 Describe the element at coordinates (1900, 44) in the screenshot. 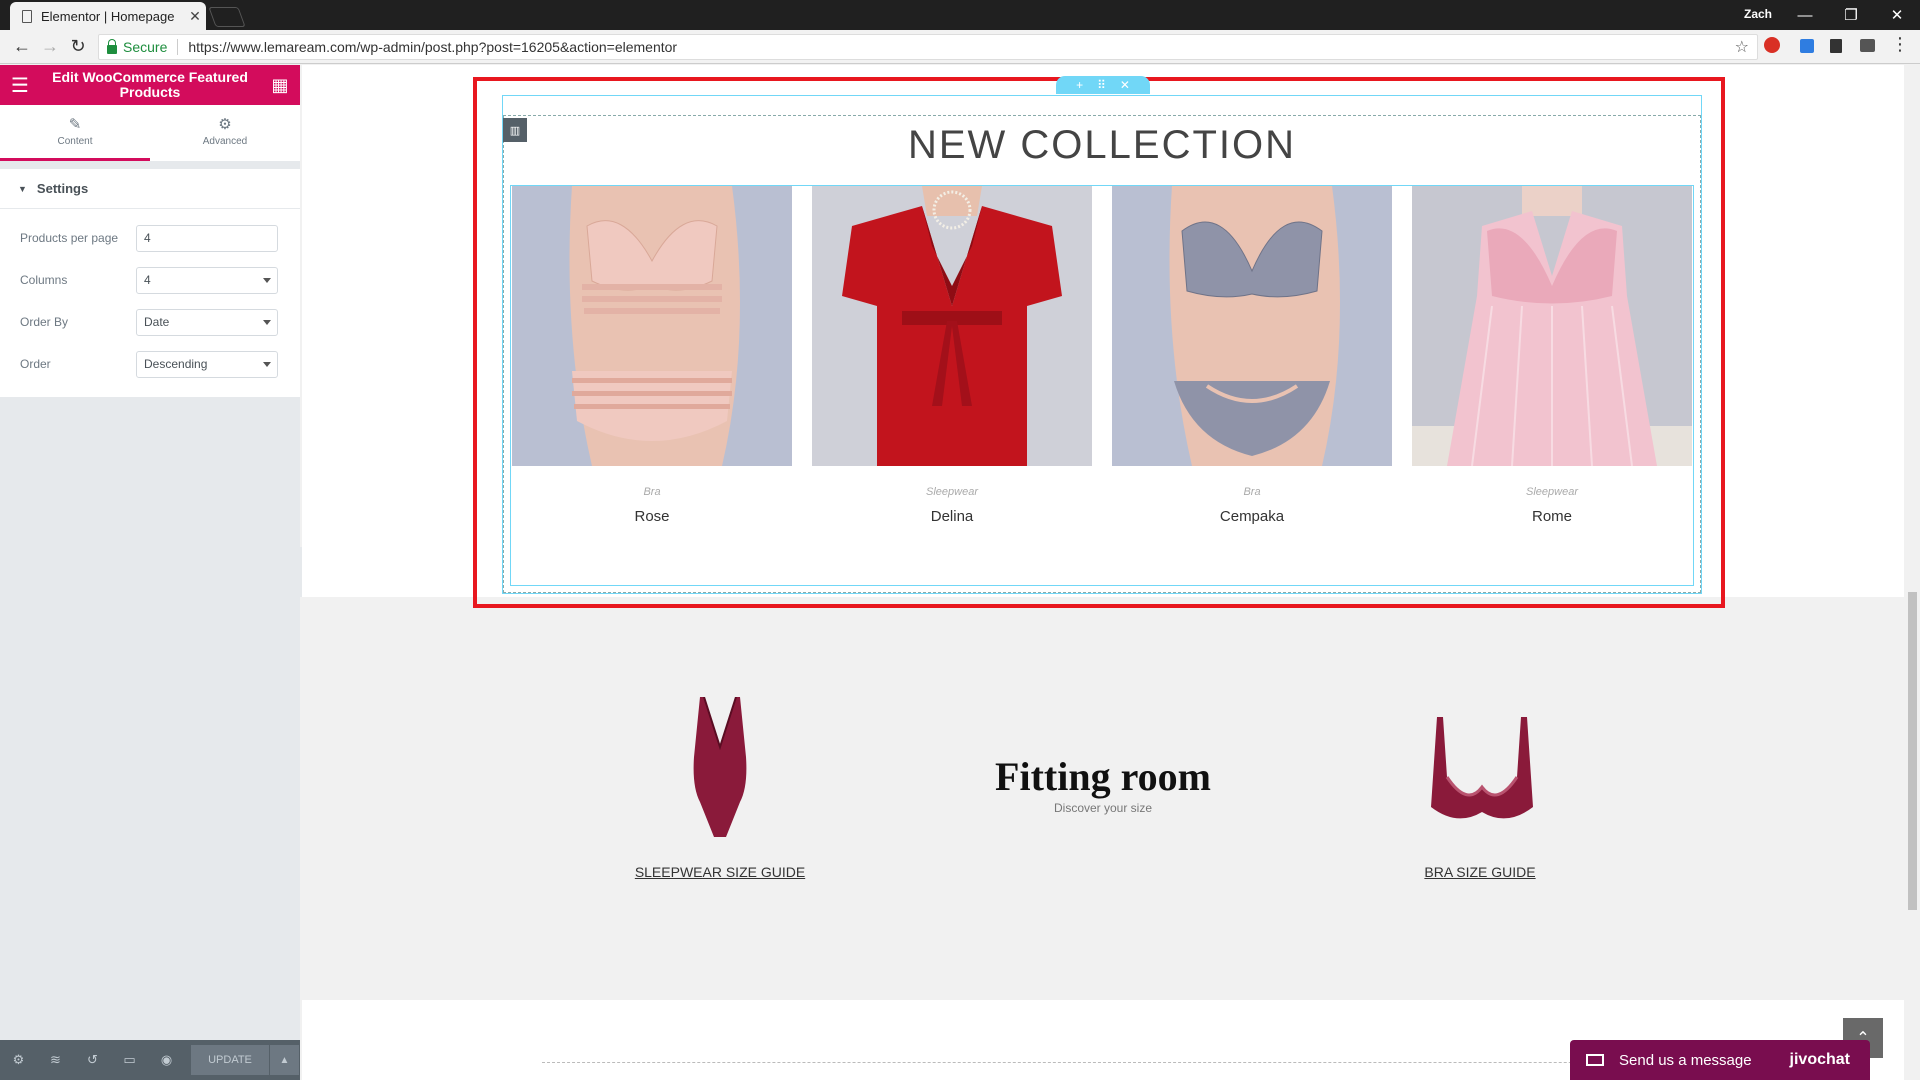

I see `browser-menu-icon: ⋮` at that location.